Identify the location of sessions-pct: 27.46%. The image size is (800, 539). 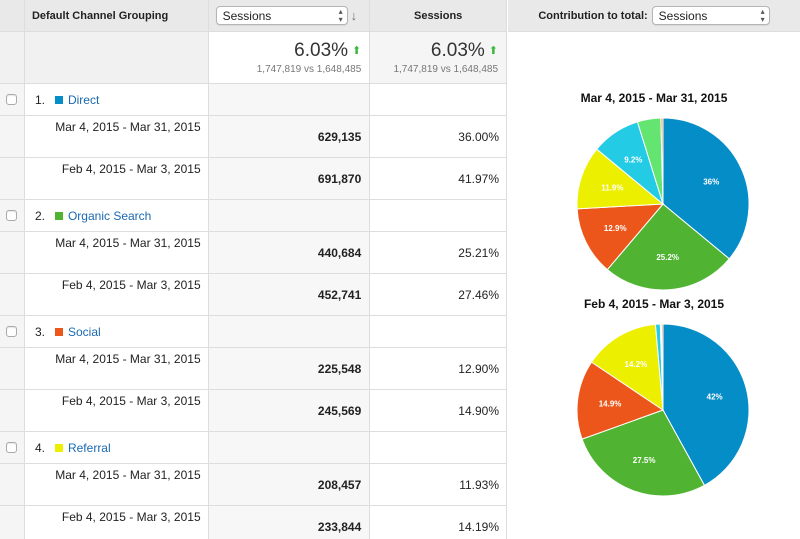
(438, 294).